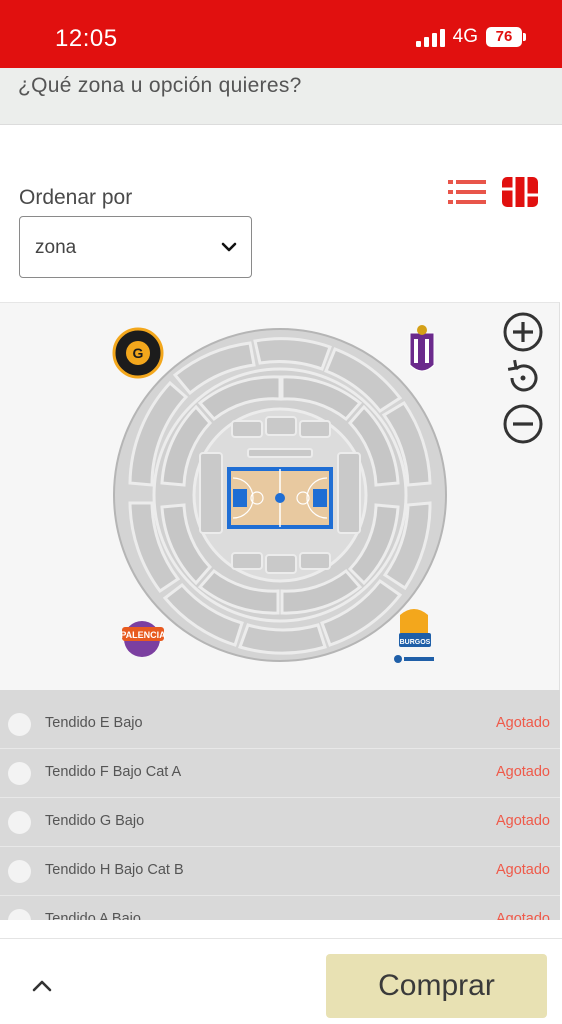  What do you see at coordinates (86, 38) in the screenshot?
I see `status-time: 12:05` at bounding box center [86, 38].